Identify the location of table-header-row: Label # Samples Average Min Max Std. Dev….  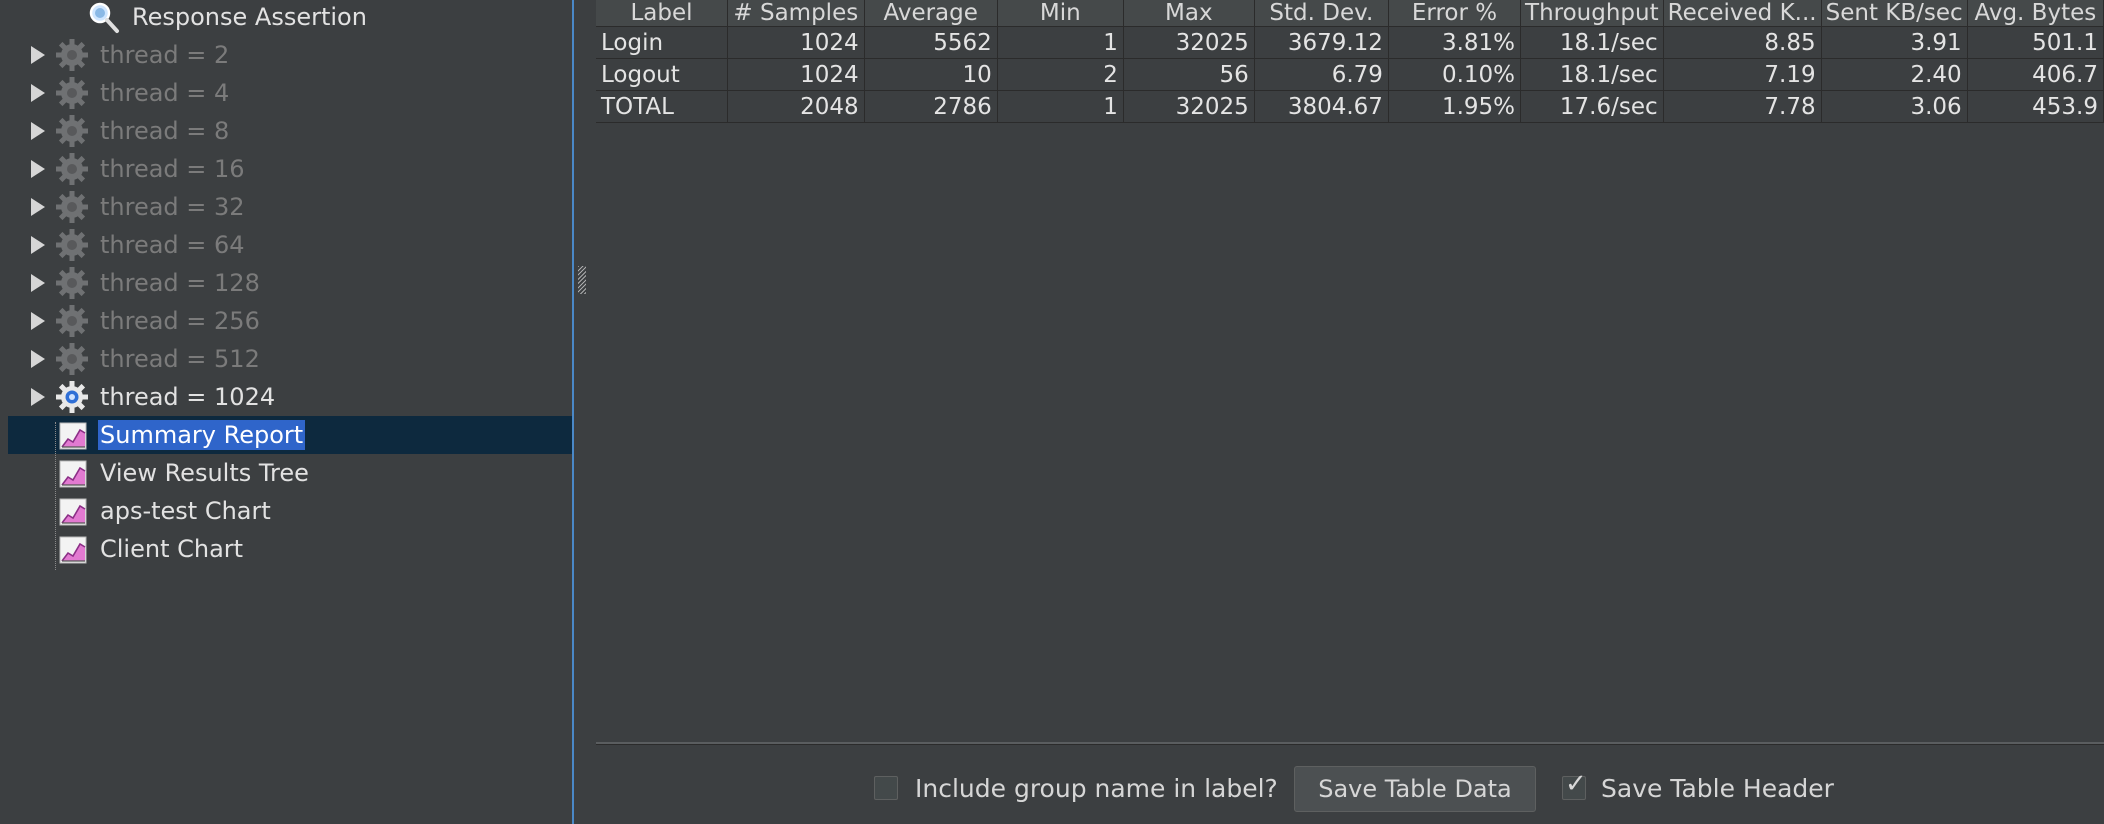
(1350, 13).